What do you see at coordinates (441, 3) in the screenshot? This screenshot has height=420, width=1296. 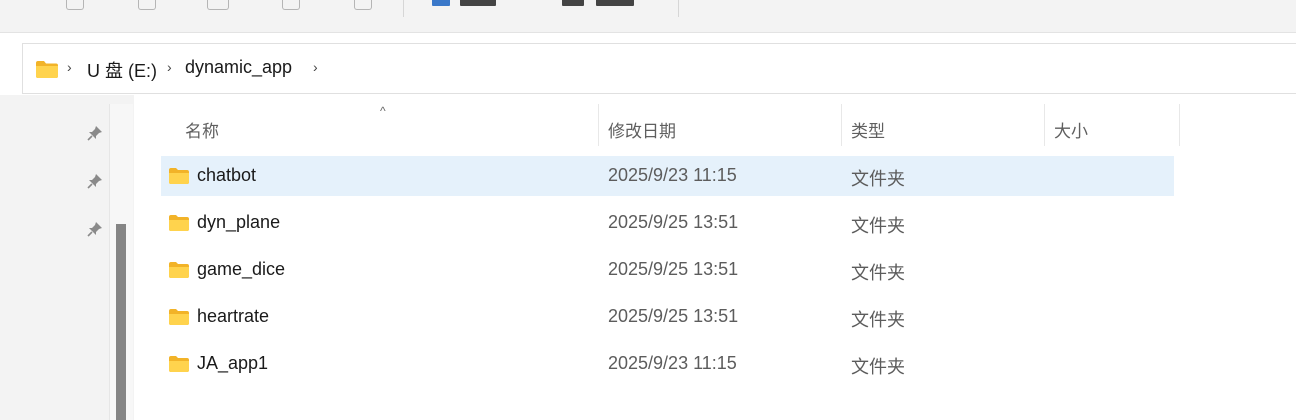 I see `sort-icon` at bounding box center [441, 3].